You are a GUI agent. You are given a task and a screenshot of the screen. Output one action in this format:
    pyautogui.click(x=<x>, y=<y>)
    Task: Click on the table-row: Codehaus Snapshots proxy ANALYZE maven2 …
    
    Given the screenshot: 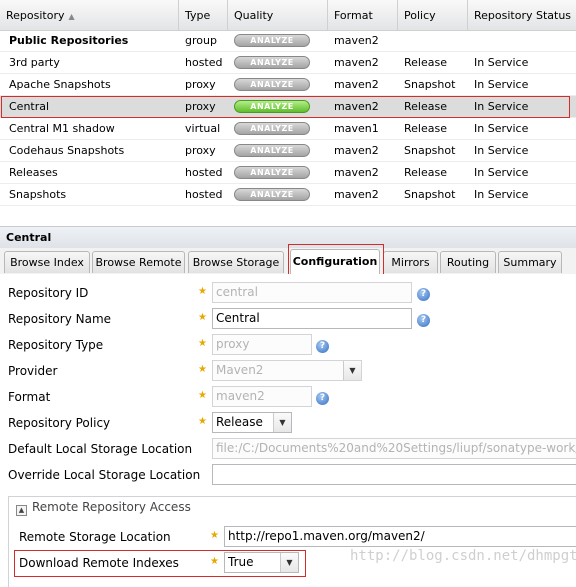 What is the action you would take?
    pyautogui.click(x=288, y=151)
    